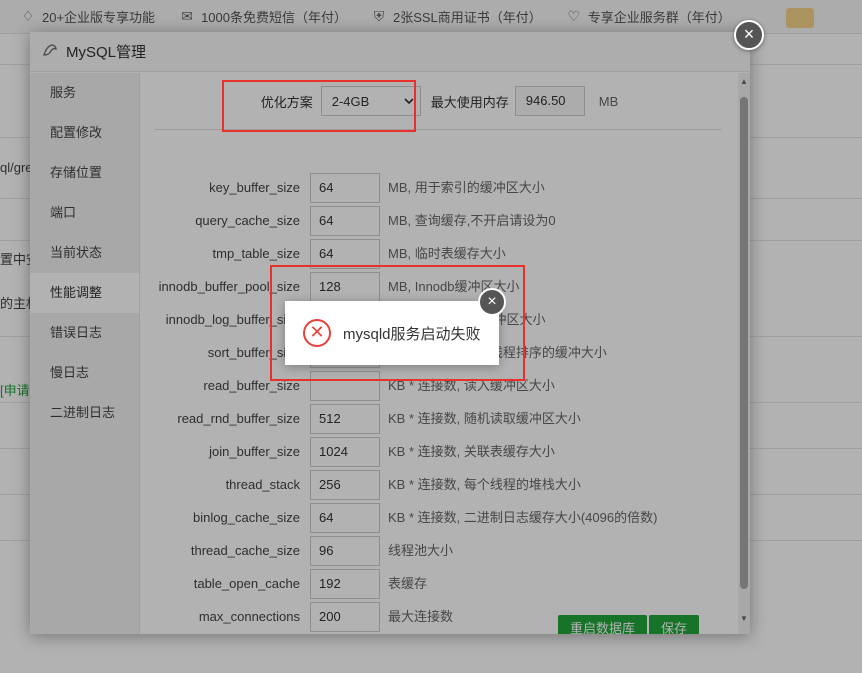 This screenshot has height=673, width=862. What do you see at coordinates (492, 302) in the screenshot?
I see `toast-close-icon: ×` at bounding box center [492, 302].